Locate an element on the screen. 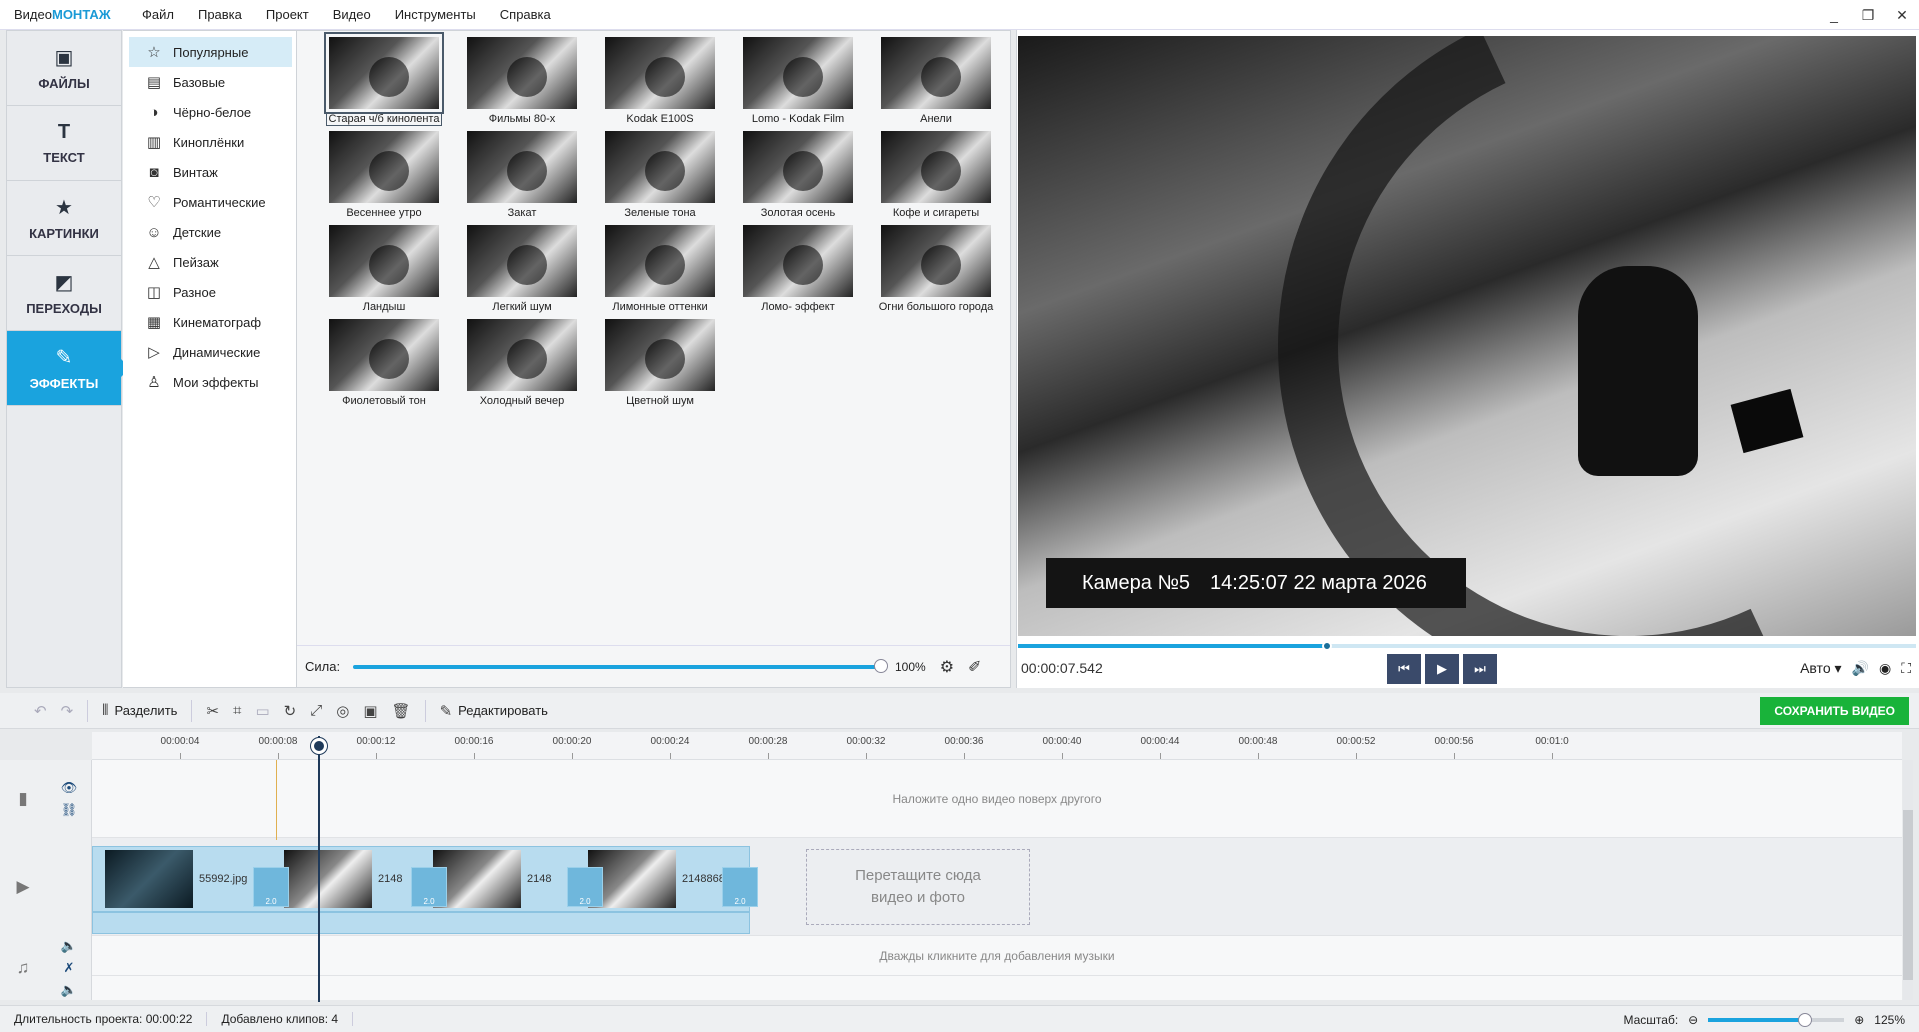 Image resolution: width=1919 pixels, height=1032 pixels. zoom-slider is located at coordinates (1776, 1019).